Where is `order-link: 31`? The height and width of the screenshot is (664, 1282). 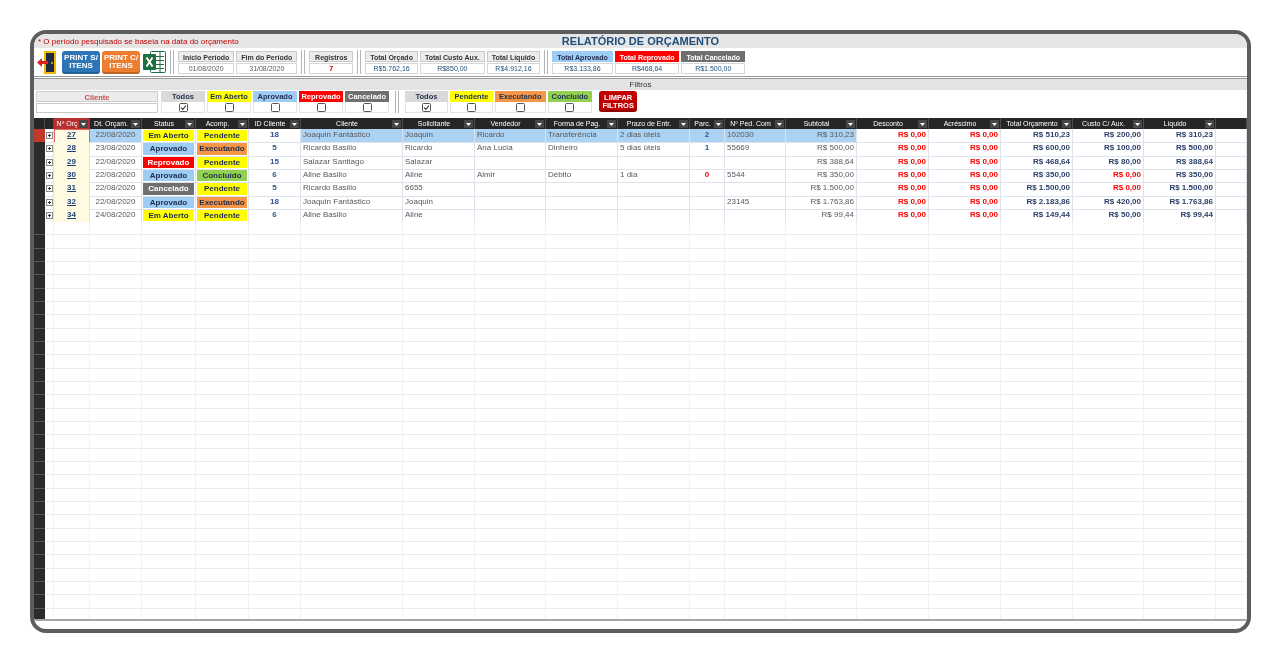 order-link: 31 is located at coordinates (72, 189).